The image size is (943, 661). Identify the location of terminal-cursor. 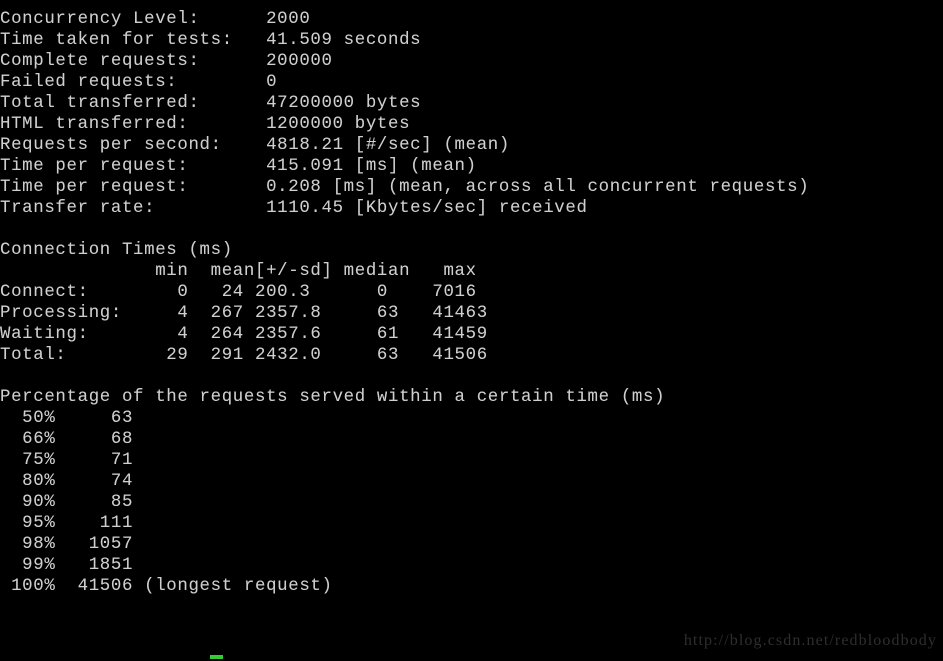
(216, 657).